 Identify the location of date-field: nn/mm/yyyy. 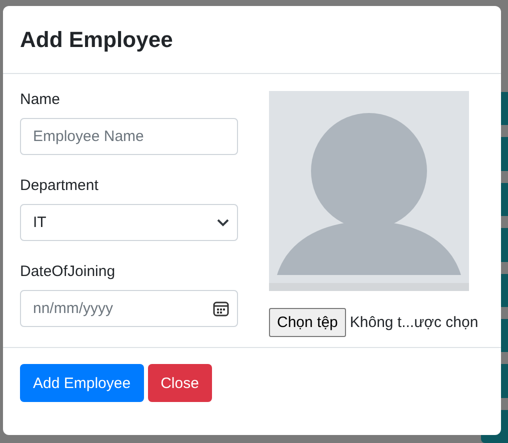
(129, 308).